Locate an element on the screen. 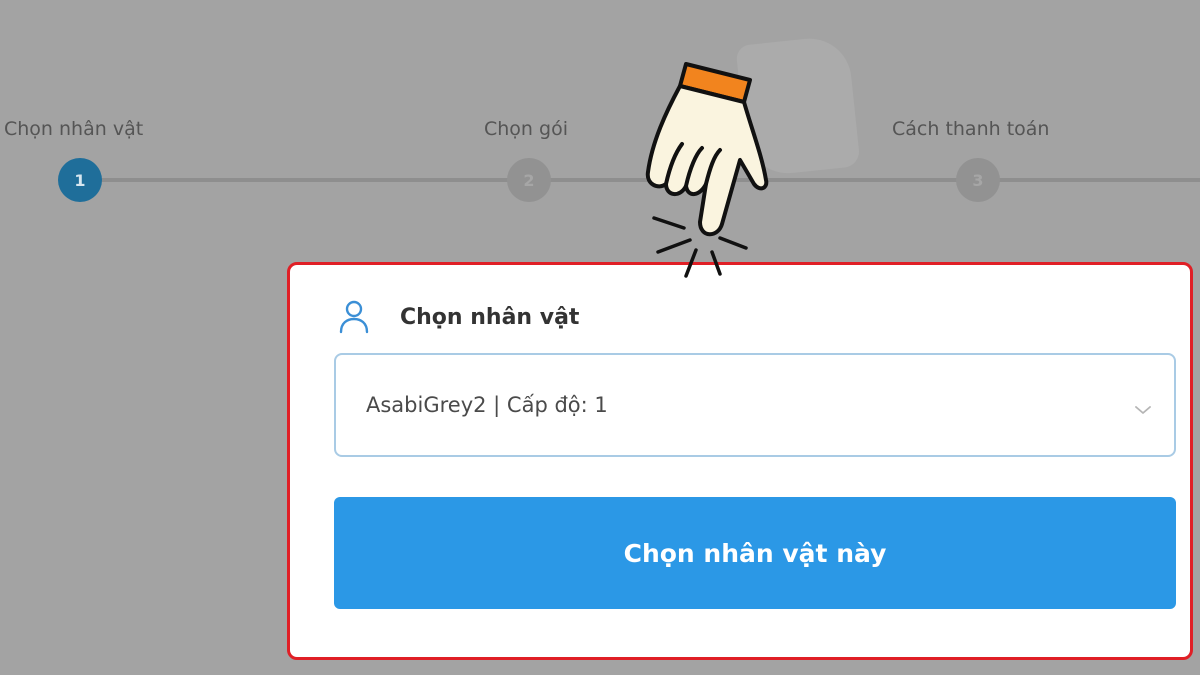  pointing-hand-icon is located at coordinates (710, 171).